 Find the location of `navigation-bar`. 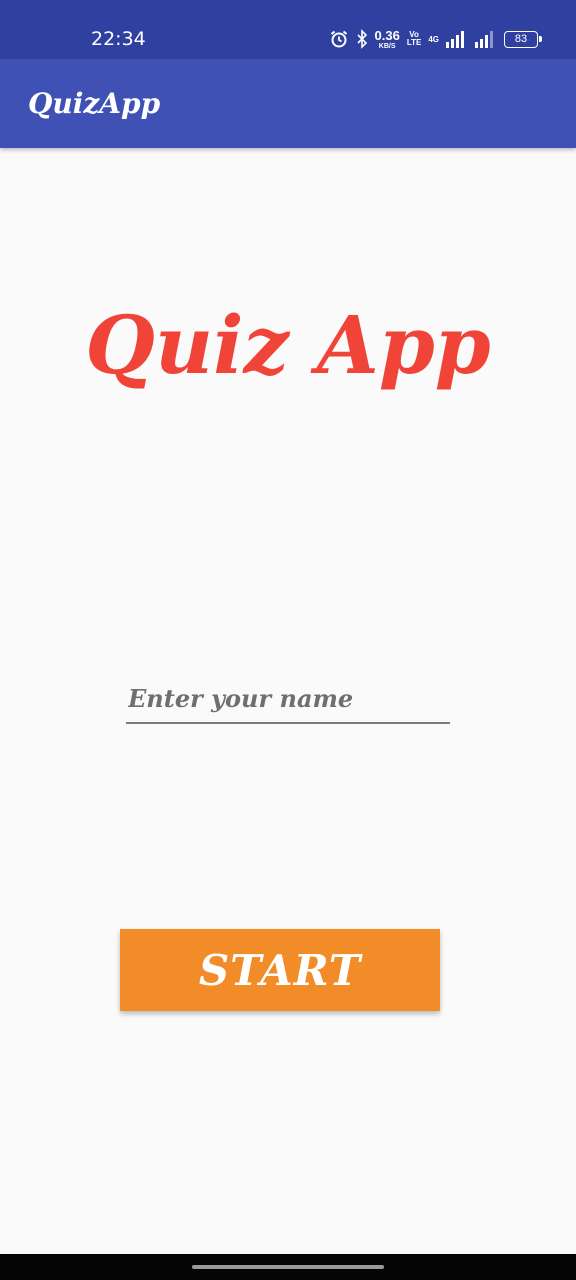

navigation-bar is located at coordinates (288, 1267).